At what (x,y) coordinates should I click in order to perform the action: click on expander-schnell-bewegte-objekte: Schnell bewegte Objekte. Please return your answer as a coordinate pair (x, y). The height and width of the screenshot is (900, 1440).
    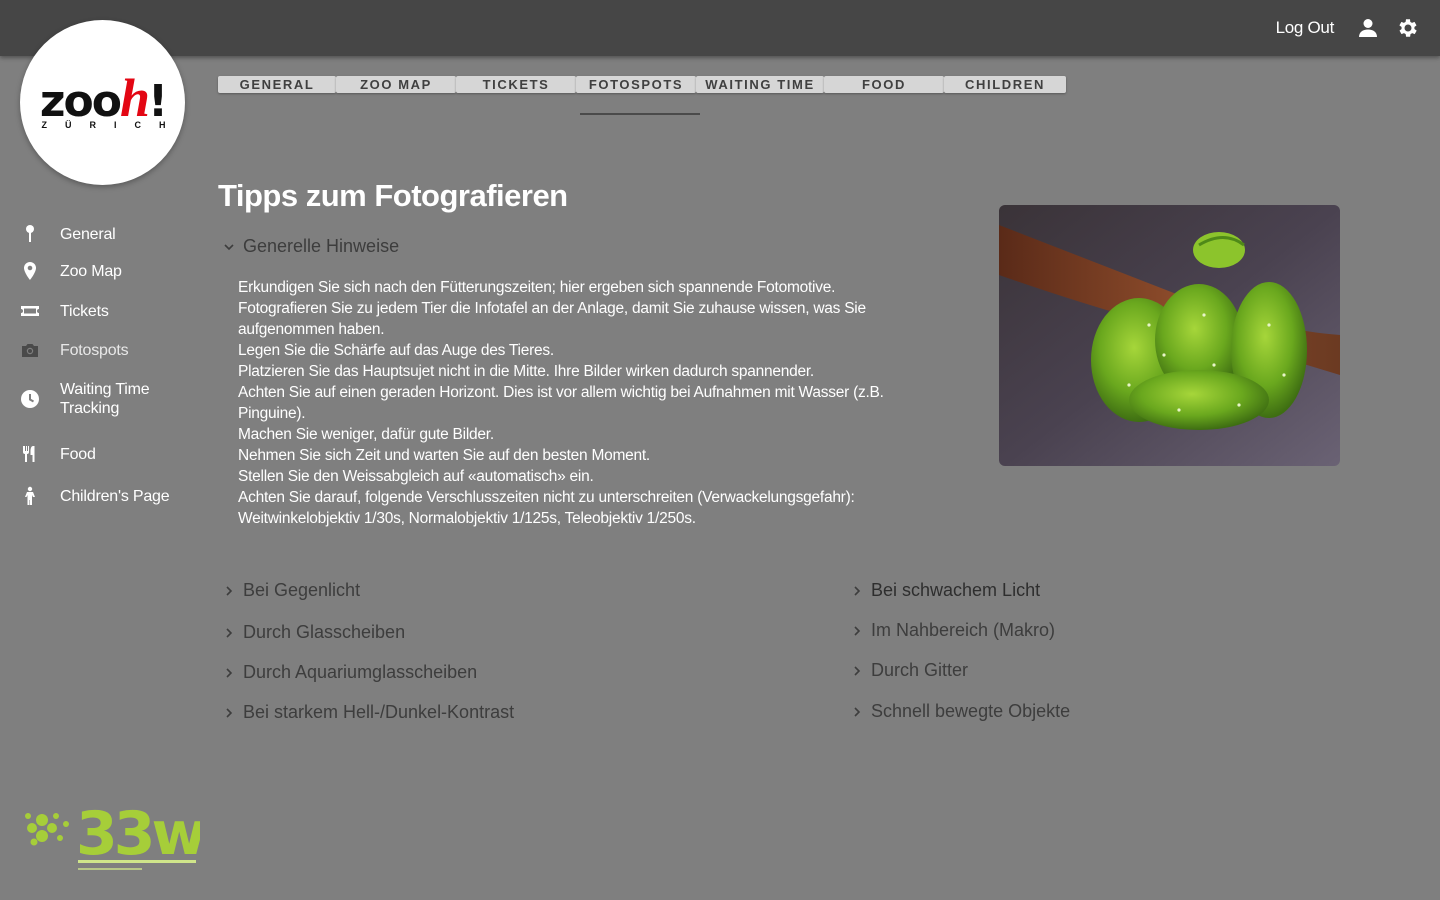
    Looking at the image, I should click on (960, 711).